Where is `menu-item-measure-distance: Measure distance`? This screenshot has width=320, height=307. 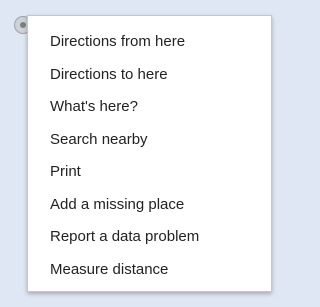
menu-item-measure-distance: Measure distance is located at coordinates (149, 270).